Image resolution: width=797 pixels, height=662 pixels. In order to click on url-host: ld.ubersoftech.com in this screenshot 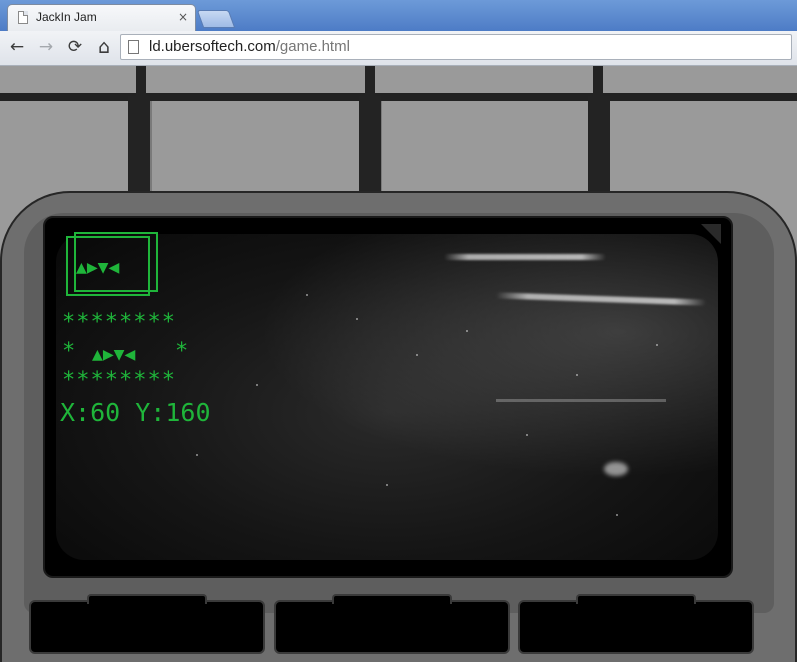, I will do `click(212, 46)`.